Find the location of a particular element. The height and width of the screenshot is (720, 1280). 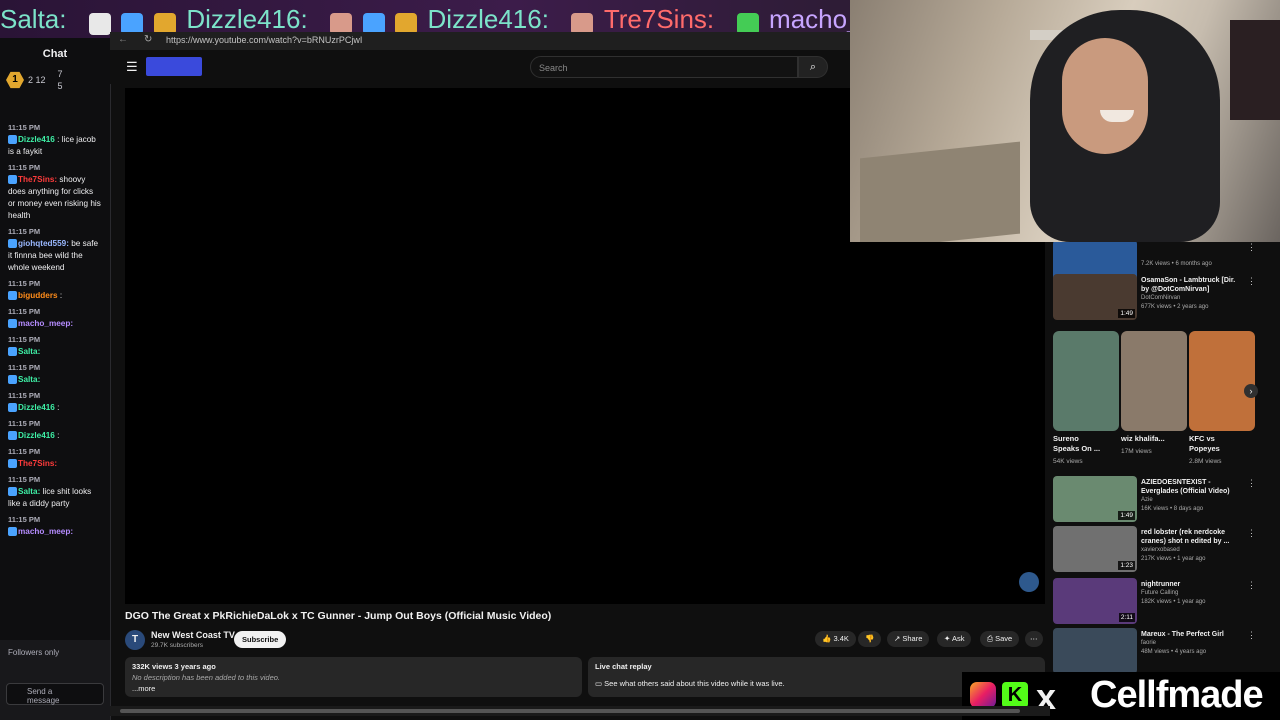

thumbs-down-icon: 👎 is located at coordinates (870, 638).